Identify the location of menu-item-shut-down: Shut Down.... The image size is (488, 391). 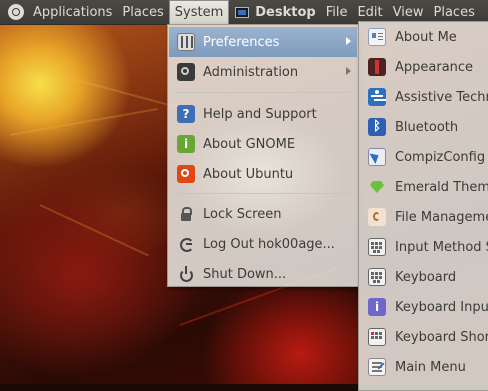
(263, 274).